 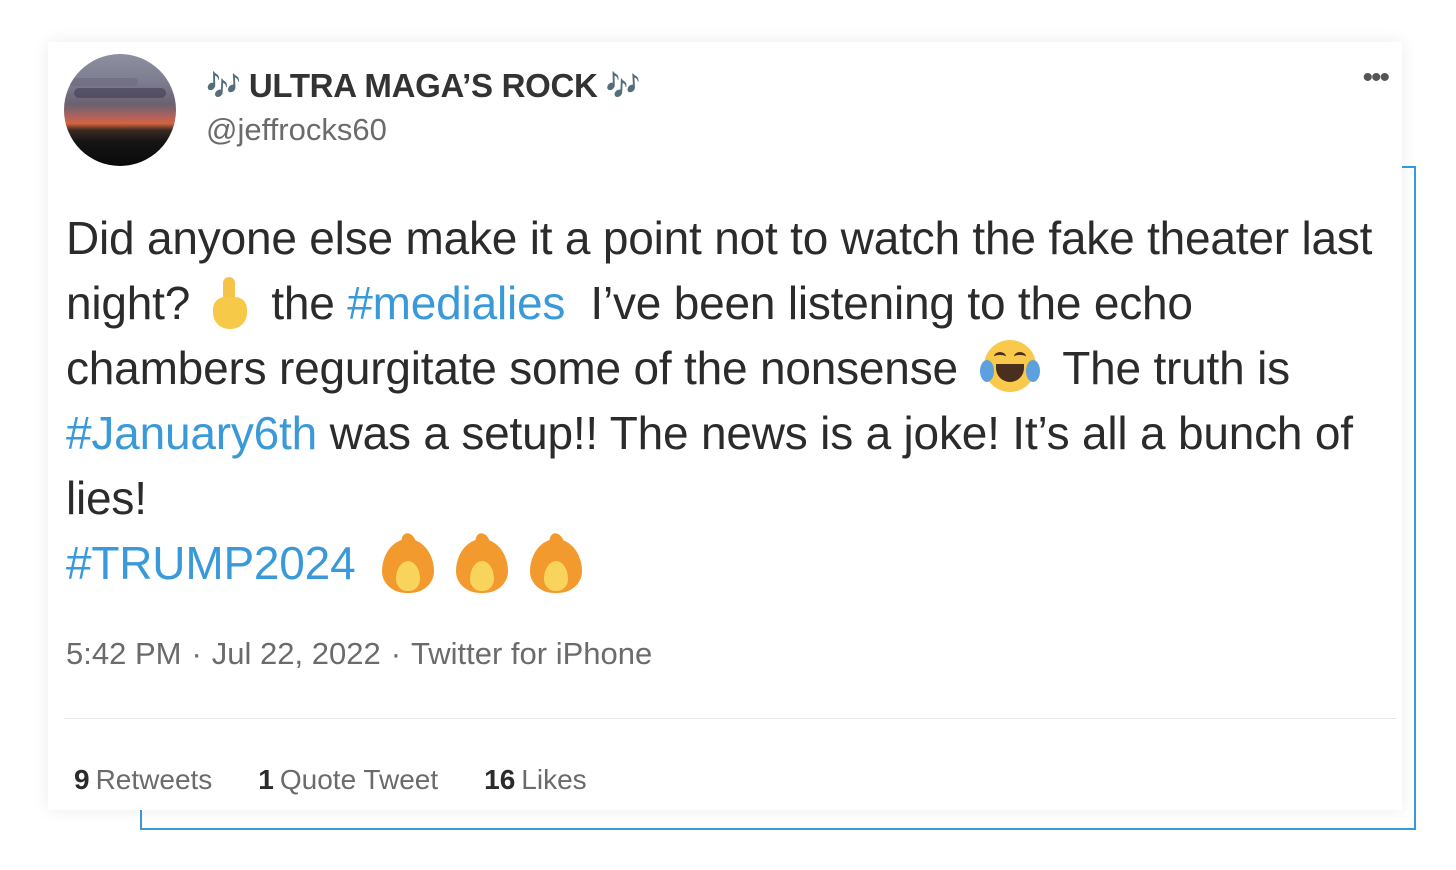 I want to click on author-name-row: 🎶 ULTRA MAGA’S ROCK 🎶, so click(x=423, y=86).